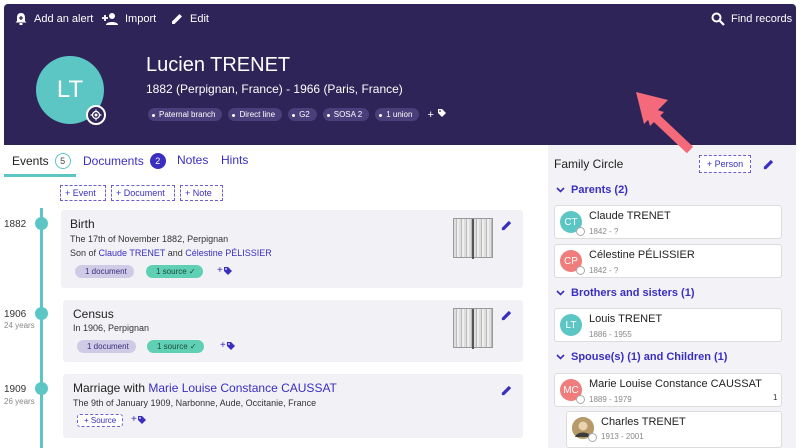 This screenshot has width=800, height=448. Describe the element at coordinates (149, 239) in the screenshot. I see `event-date-place: The 17th of November 1882, Perpignan` at that location.